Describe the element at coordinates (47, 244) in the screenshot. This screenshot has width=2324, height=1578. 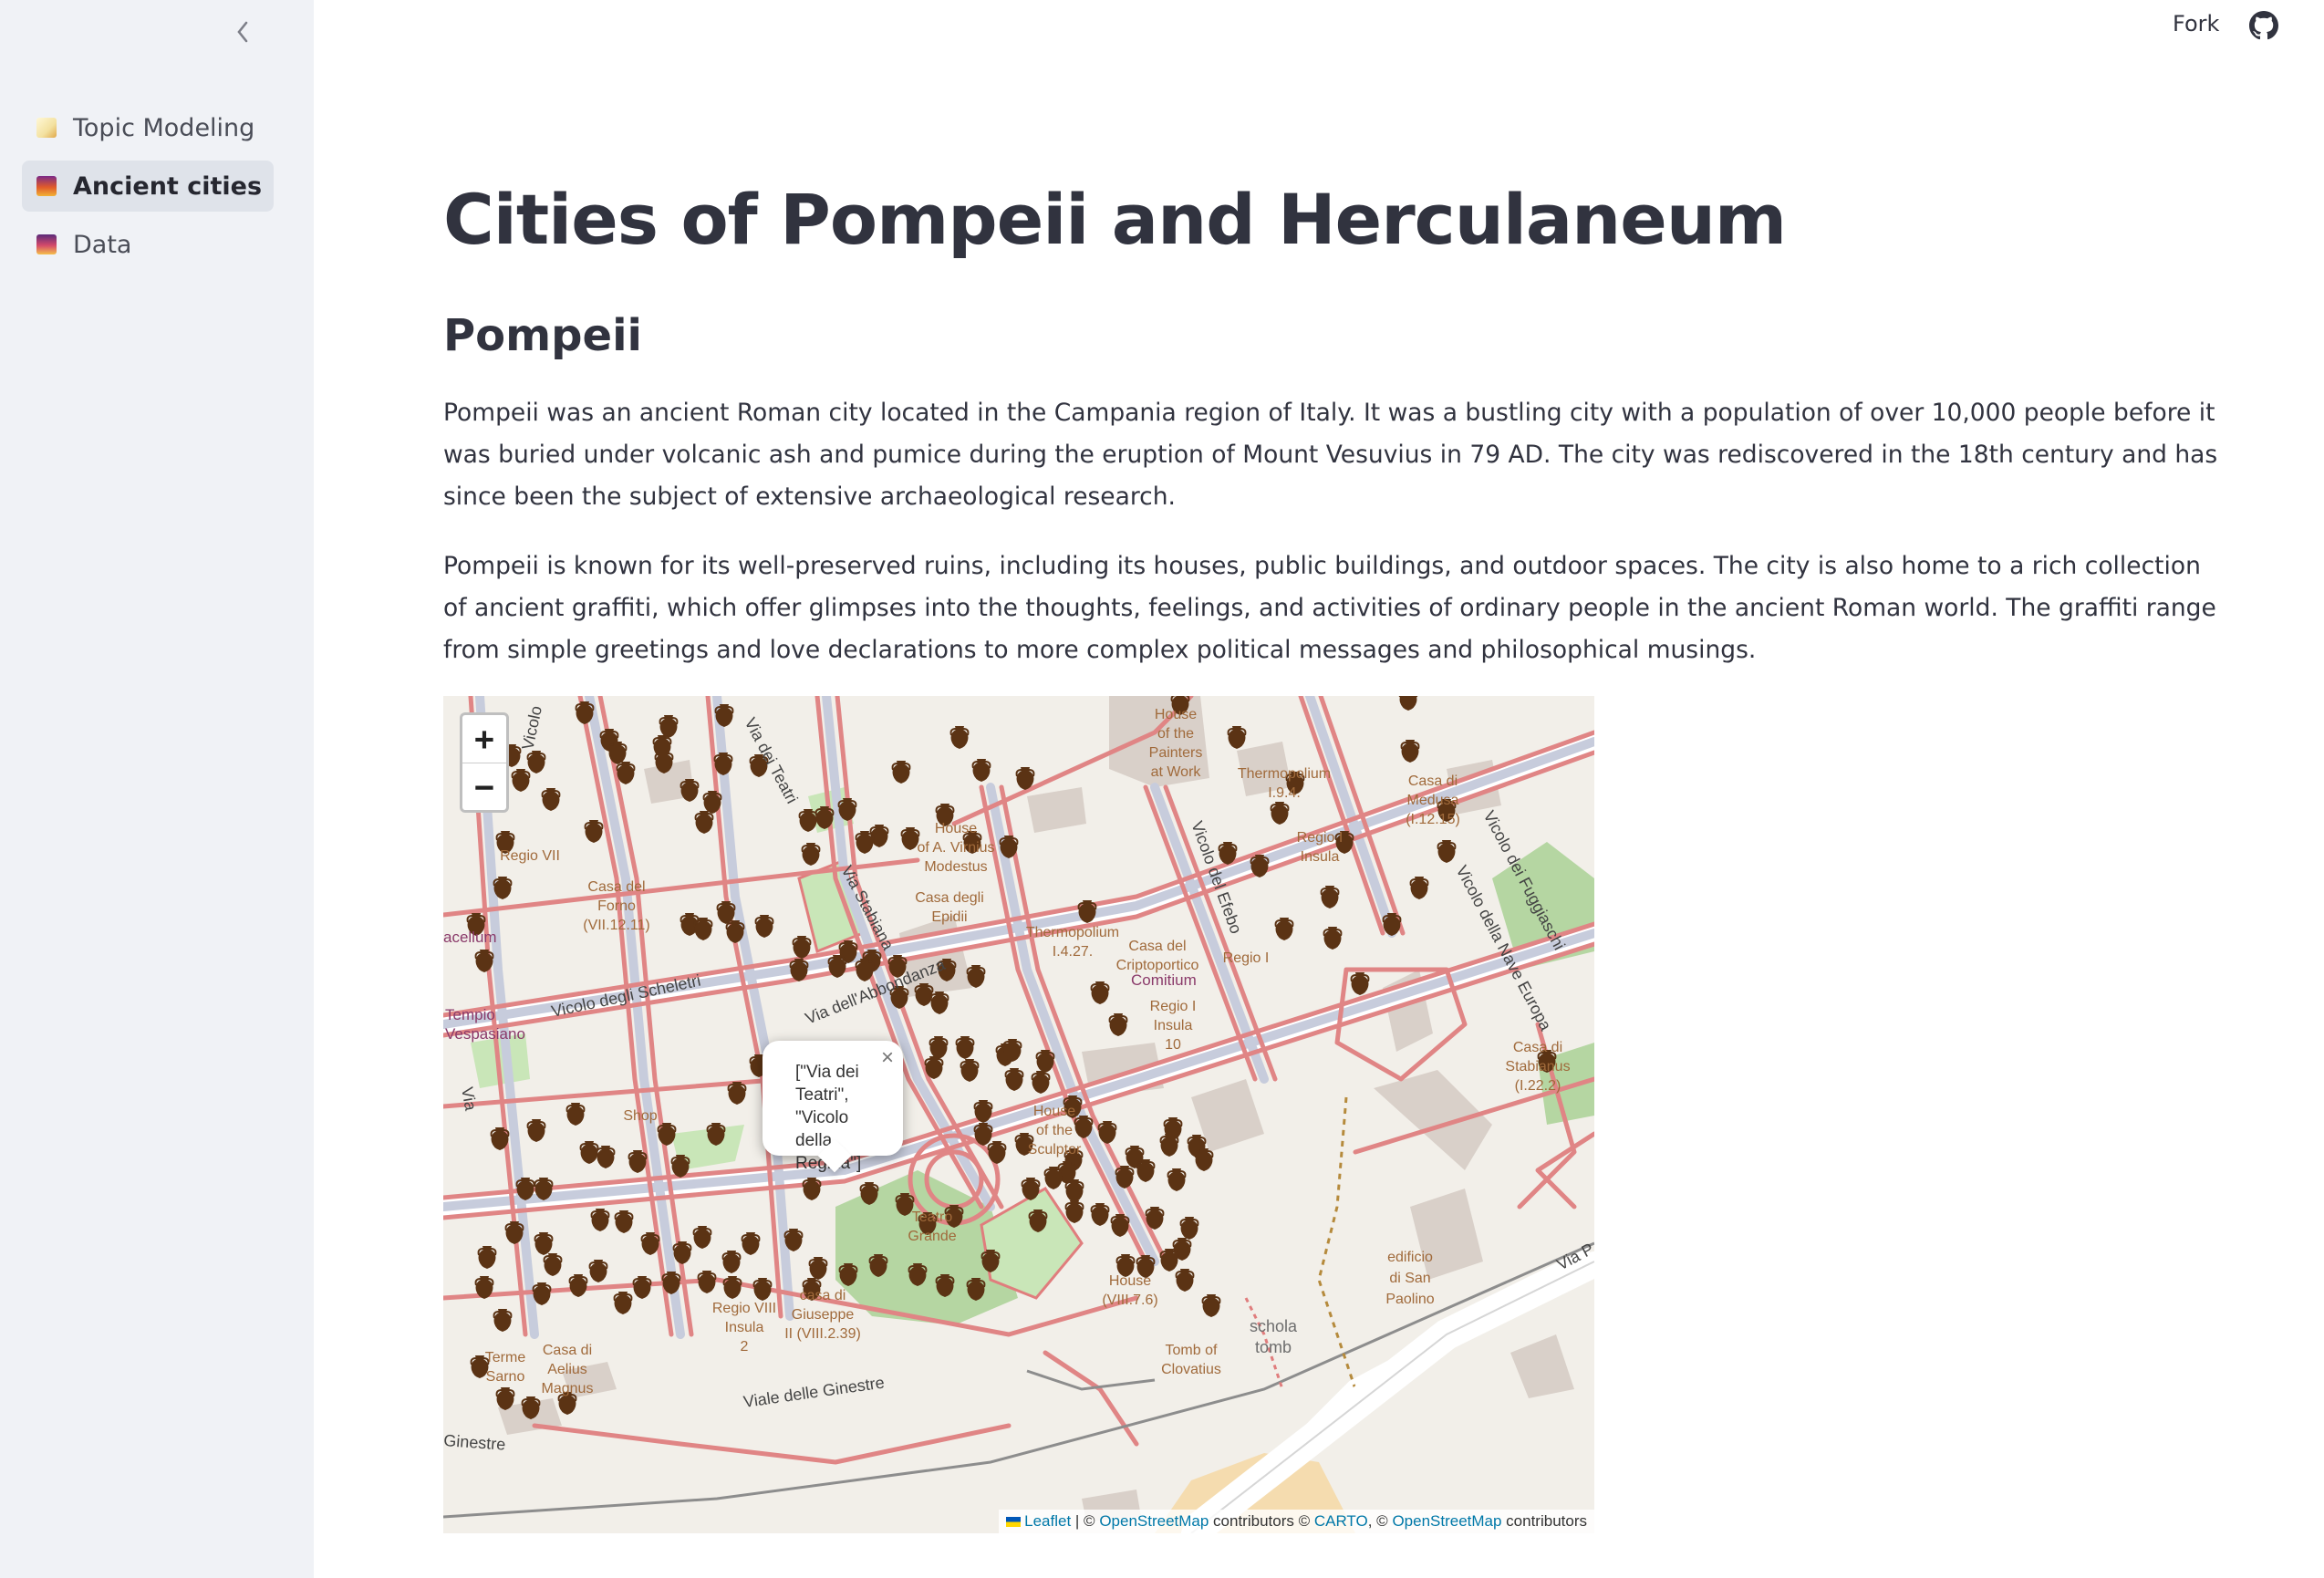
I see `sunrise-icon` at that location.